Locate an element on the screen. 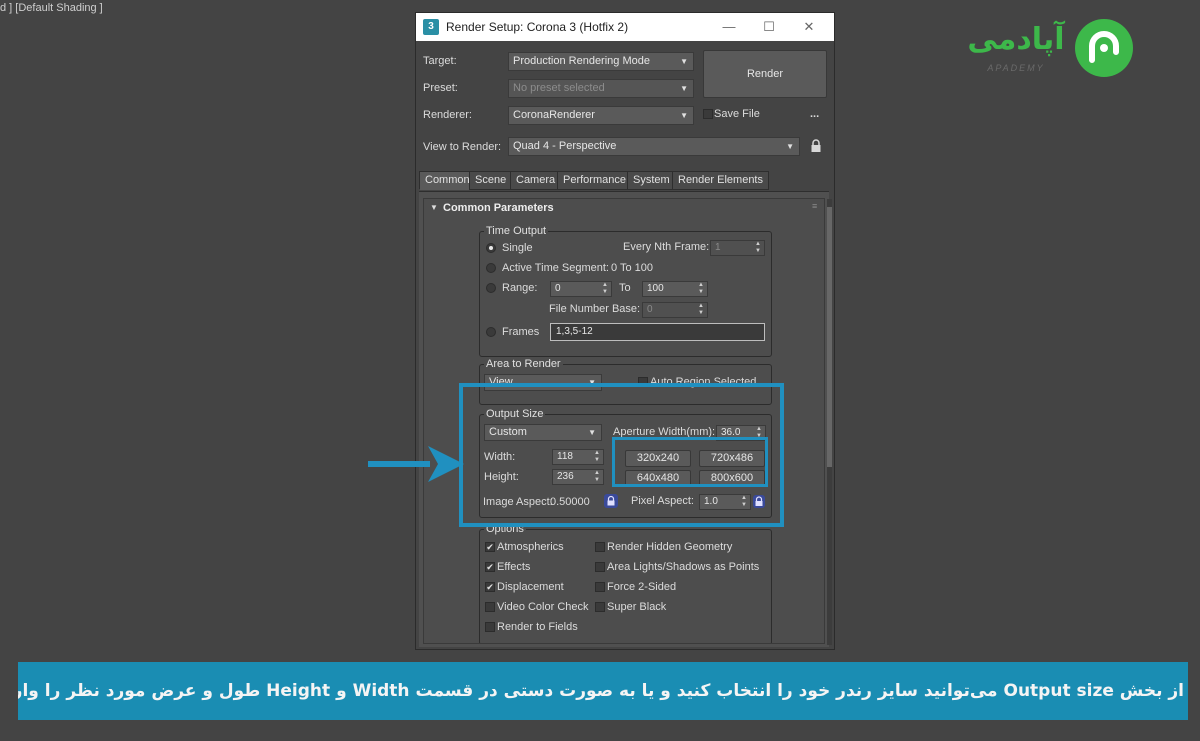  rollout-grip-icon: ≡ is located at coordinates (814, 206).